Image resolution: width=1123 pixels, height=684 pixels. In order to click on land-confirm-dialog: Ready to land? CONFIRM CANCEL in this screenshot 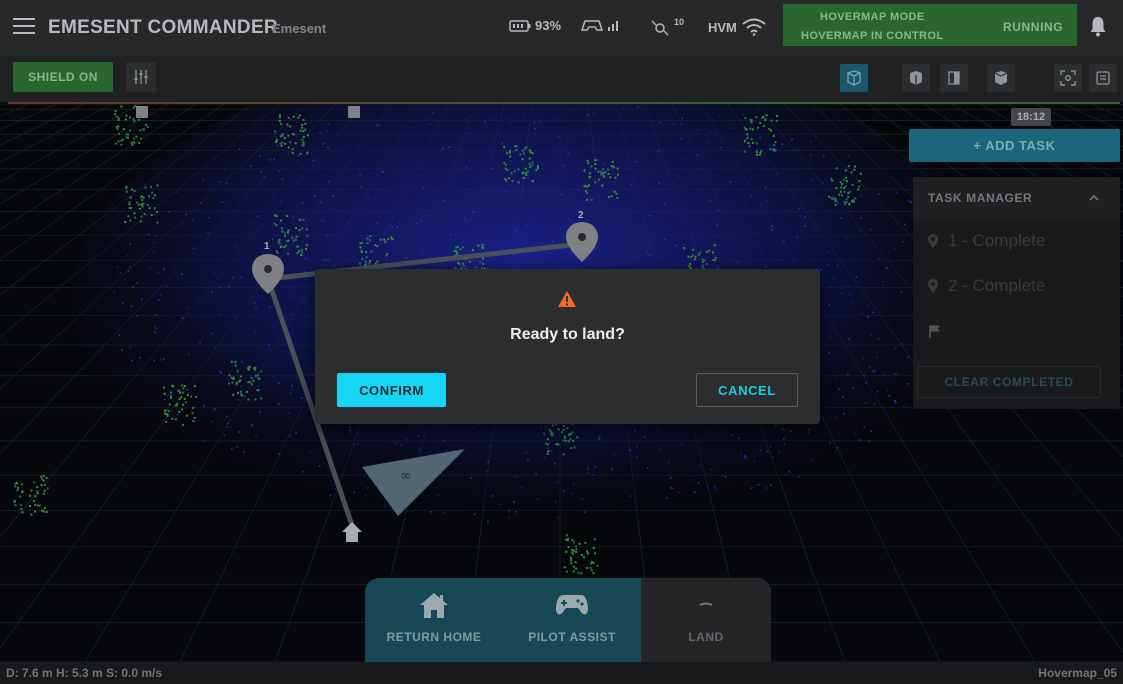, I will do `click(567, 346)`.